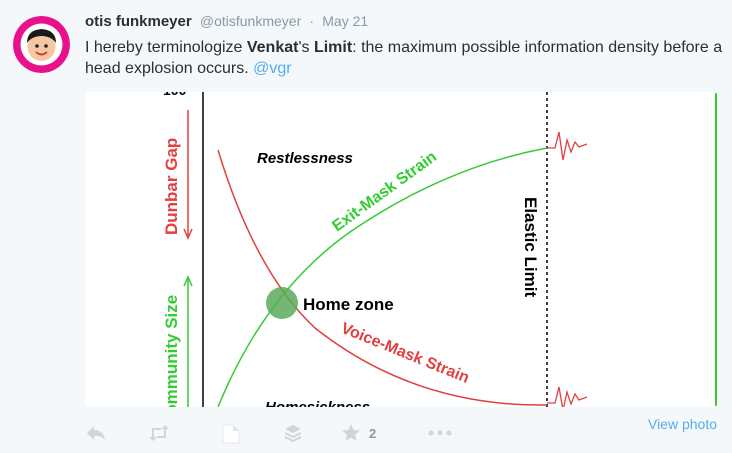 The image size is (732, 453). What do you see at coordinates (333, 47) in the screenshot?
I see `tweet-text-bold: Limit` at bounding box center [333, 47].